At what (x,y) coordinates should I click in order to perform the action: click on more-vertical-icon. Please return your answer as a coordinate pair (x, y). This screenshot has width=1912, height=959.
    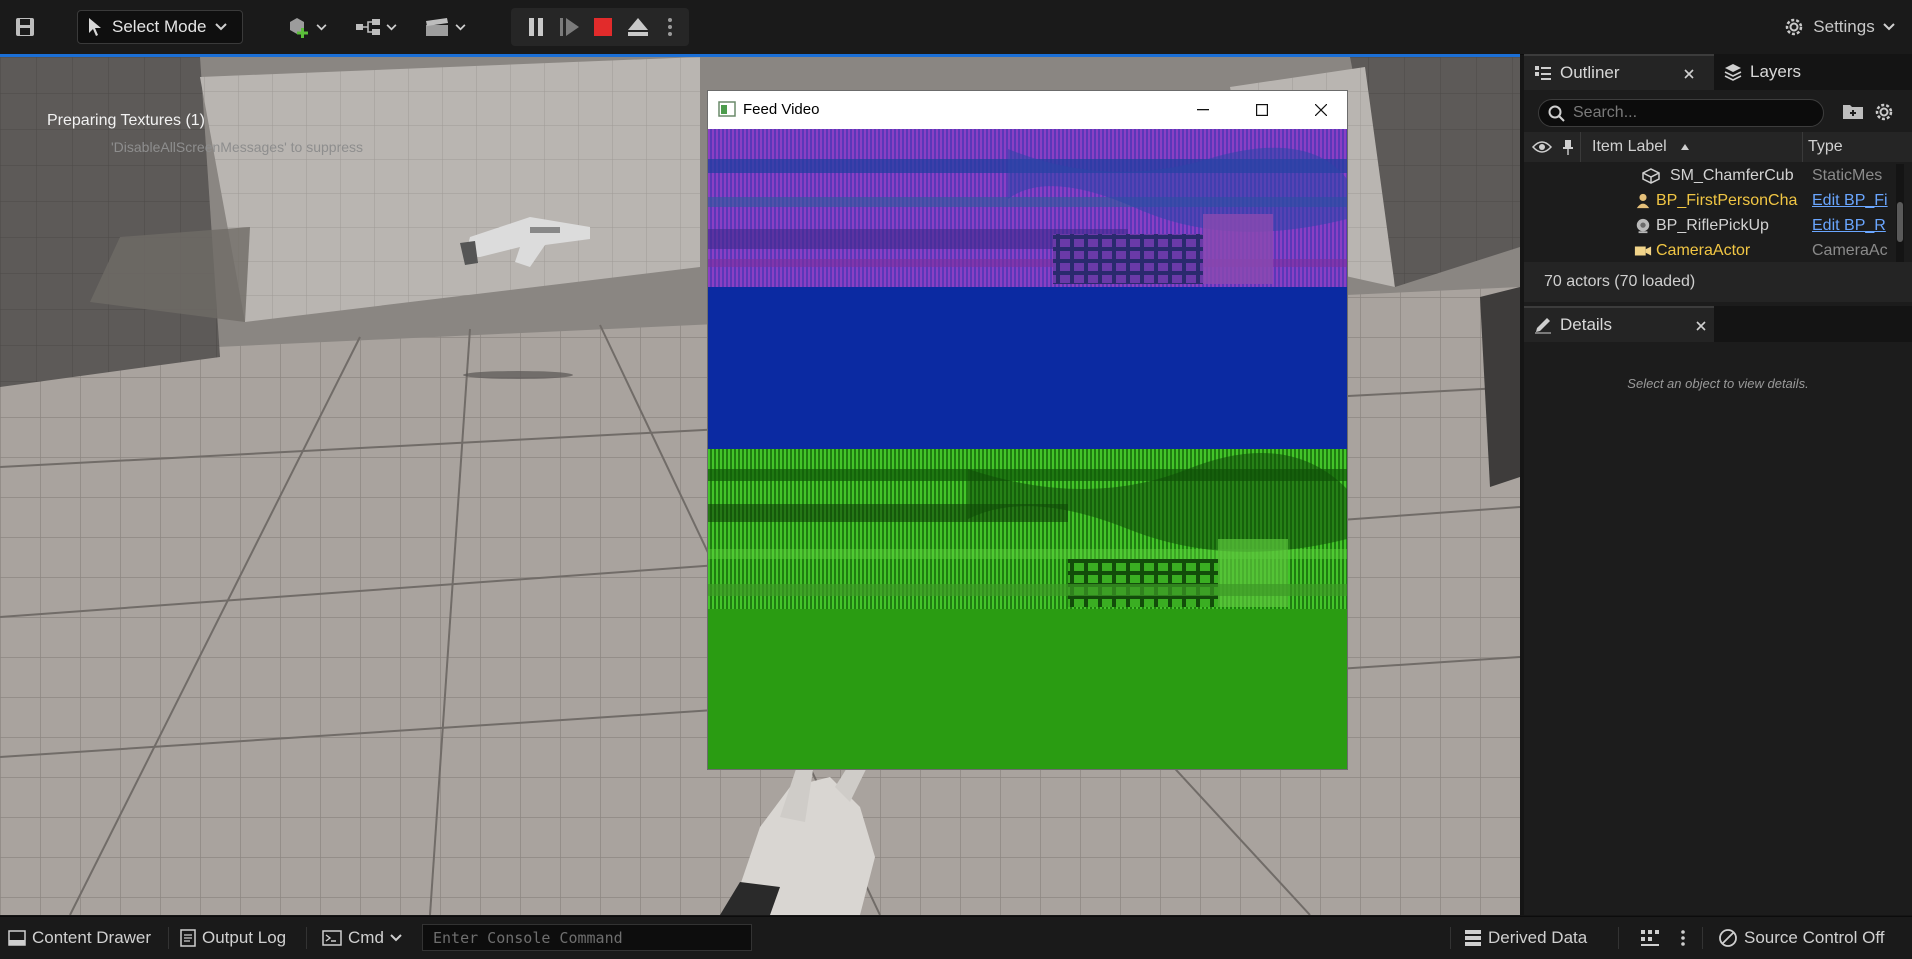
    Looking at the image, I should click on (1683, 938).